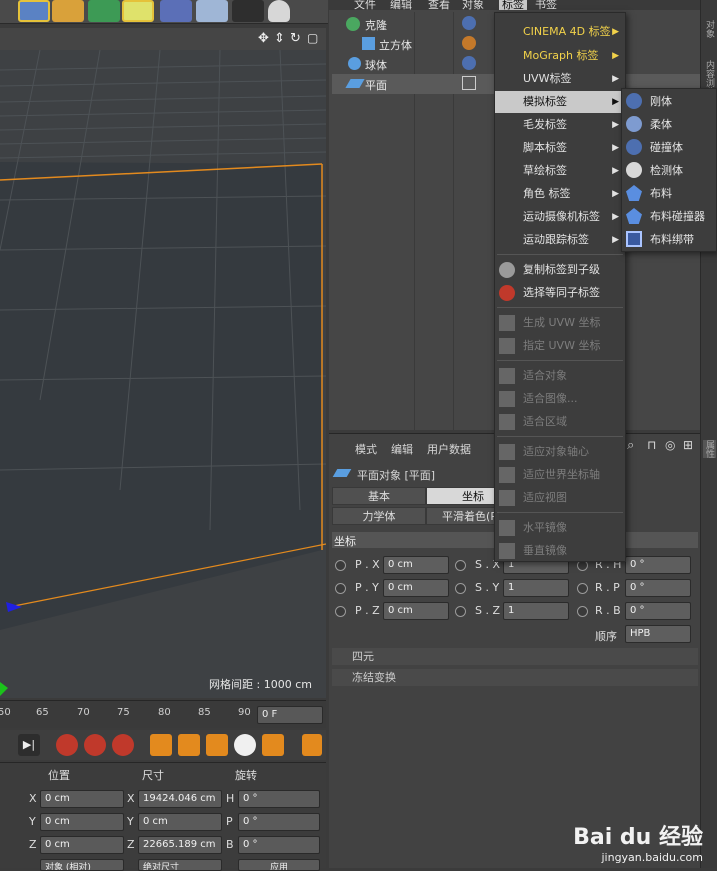 The image size is (717, 871). Describe the element at coordinates (560, 323) in the screenshot. I see `menu-item-generate-uvw: 生成 UVW 坐标` at that location.